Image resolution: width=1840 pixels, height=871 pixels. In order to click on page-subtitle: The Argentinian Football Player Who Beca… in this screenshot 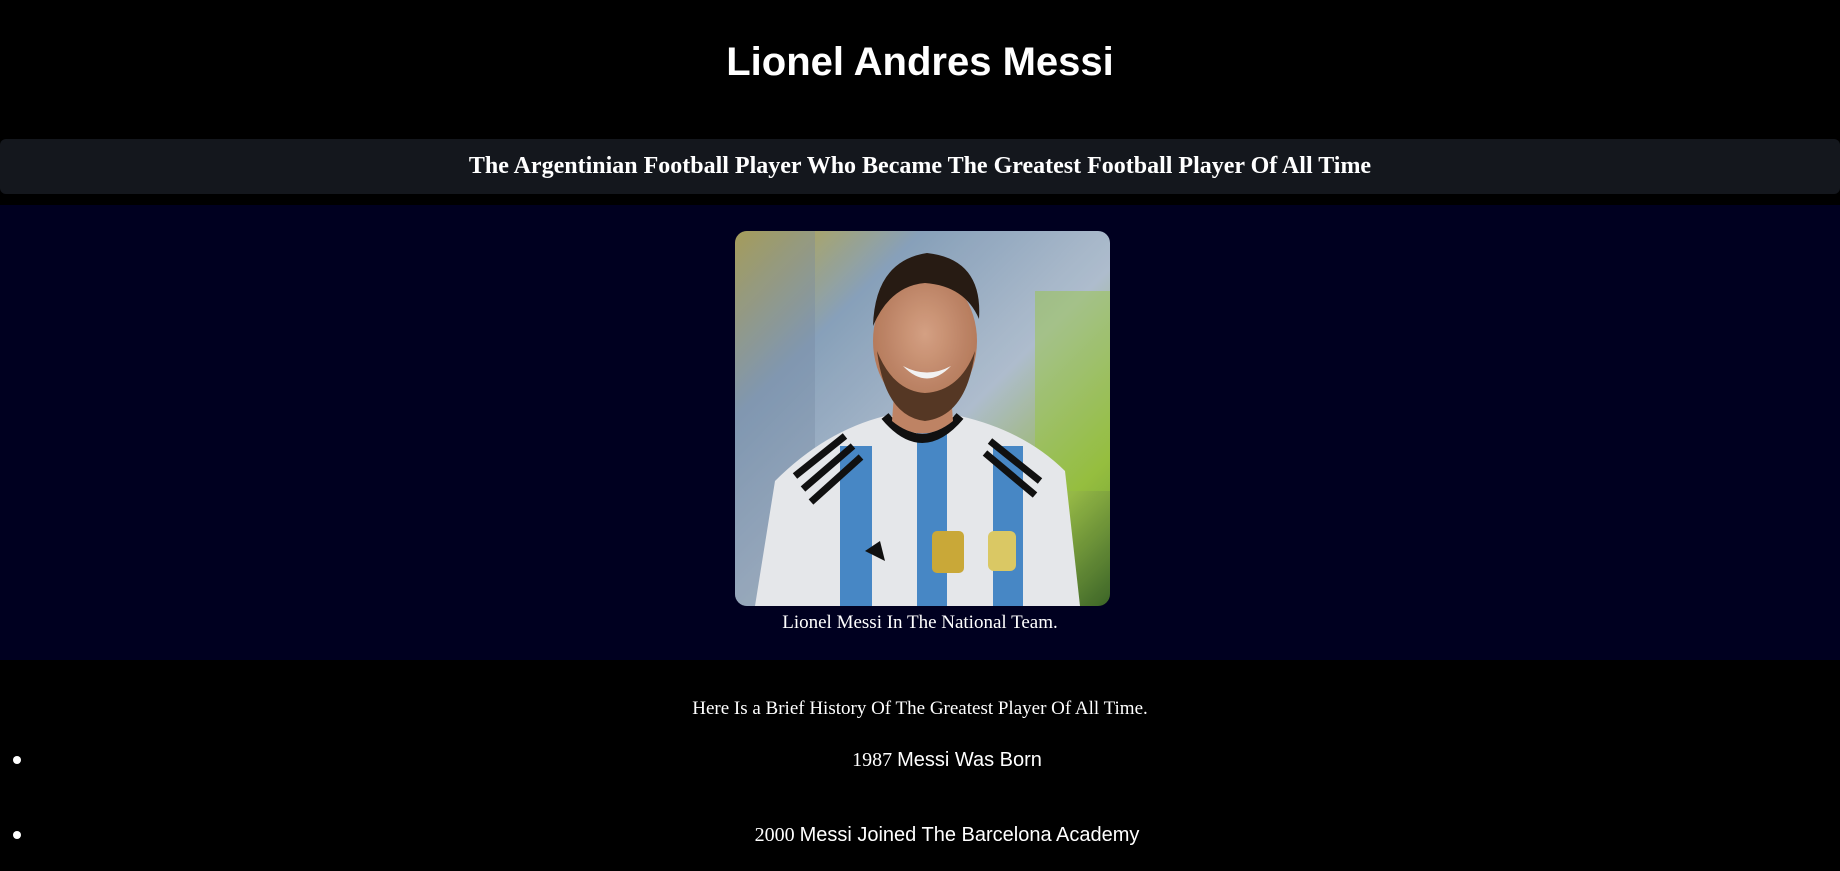, I will do `click(920, 166)`.